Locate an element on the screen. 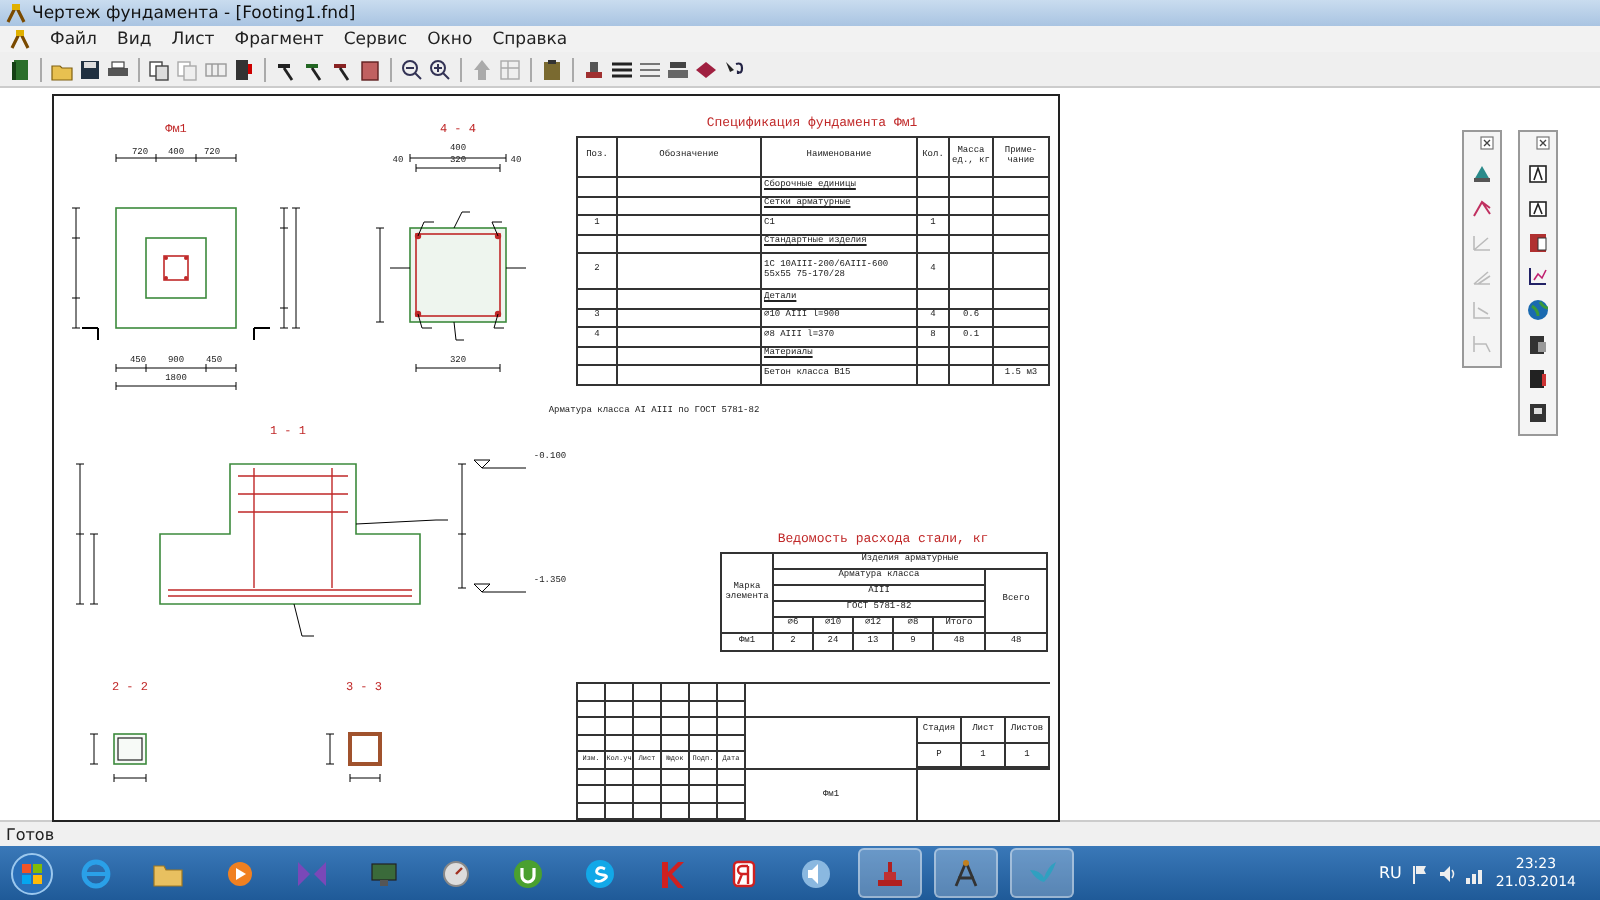 Image resolution: width=1600 pixels, height=900 pixels. foundation-icon is located at coordinates (890, 873).